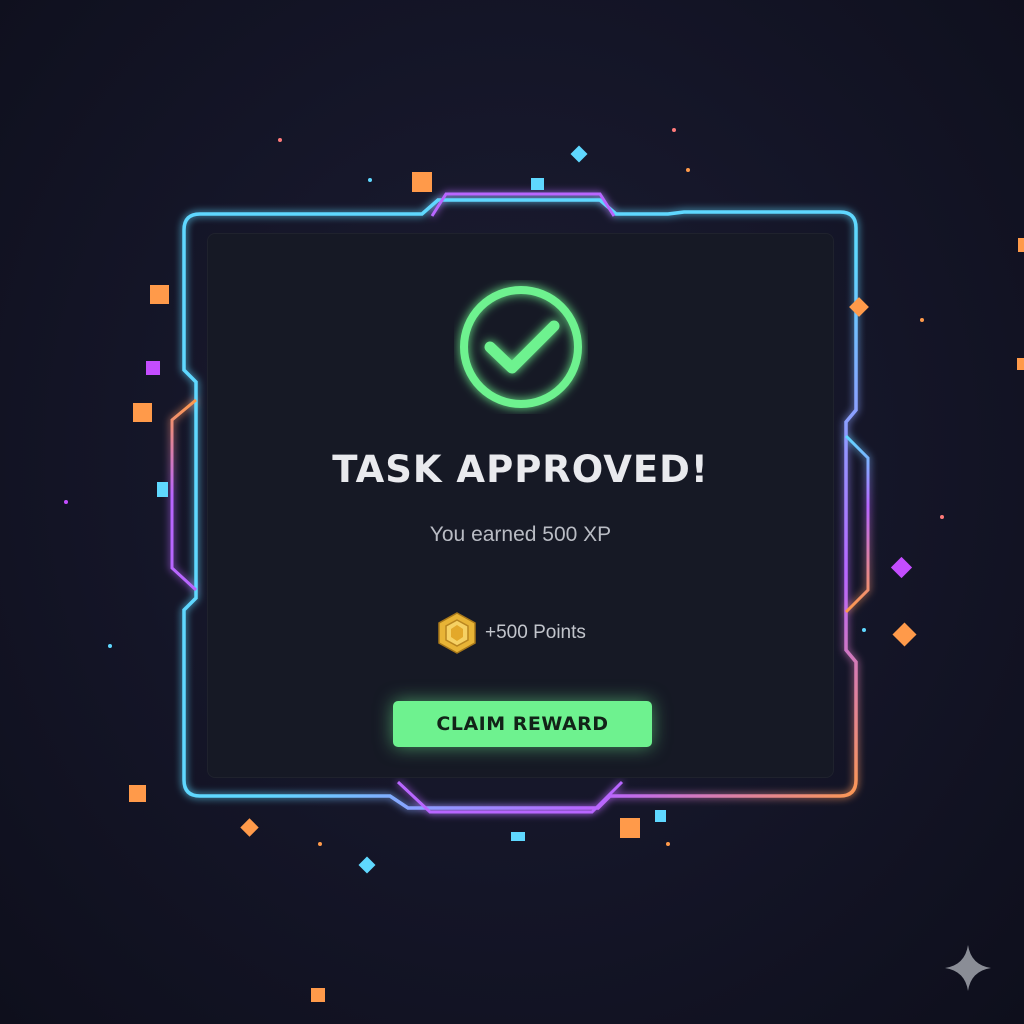  I want to click on reward-points-label: +500 Points, so click(535, 632).